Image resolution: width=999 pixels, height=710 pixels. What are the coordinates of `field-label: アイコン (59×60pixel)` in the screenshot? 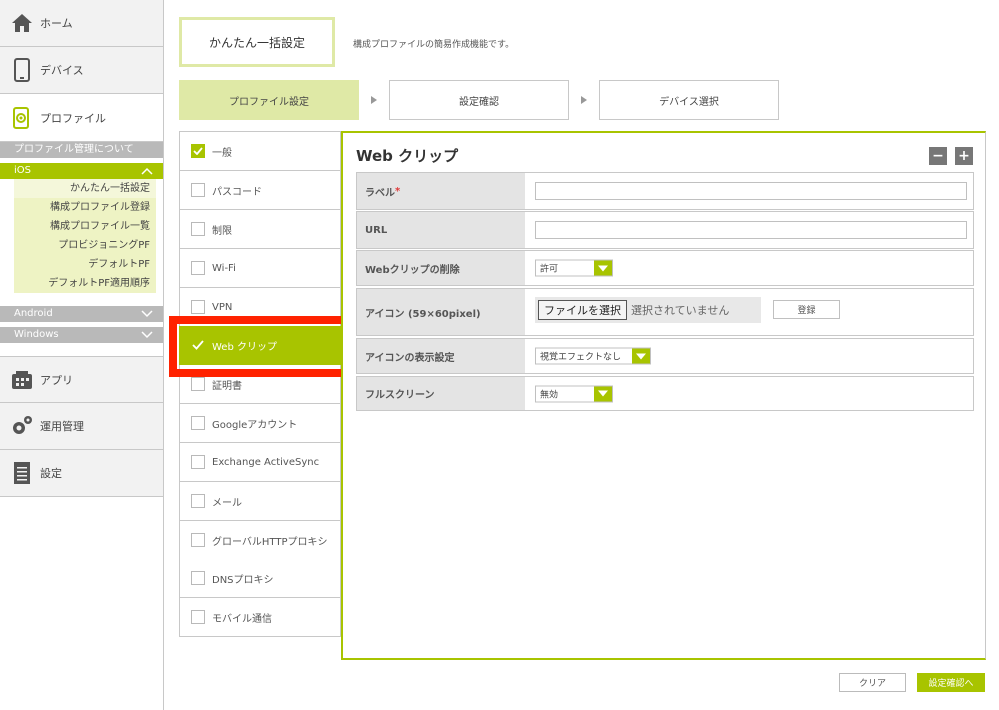 It's located at (441, 312).